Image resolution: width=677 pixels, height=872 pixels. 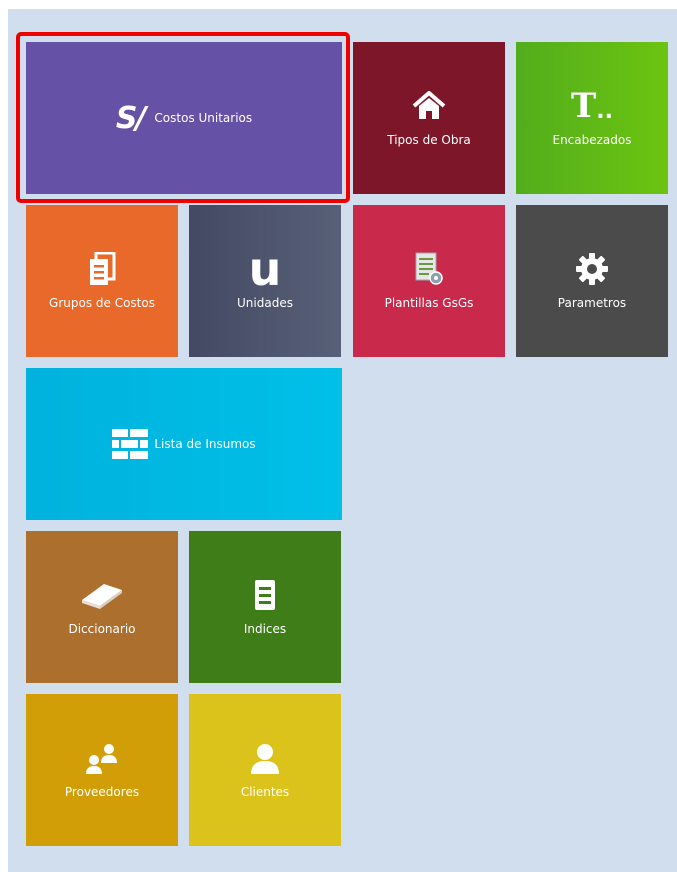 I want to click on tile-proveedores: Proveedores, so click(x=102, y=770).